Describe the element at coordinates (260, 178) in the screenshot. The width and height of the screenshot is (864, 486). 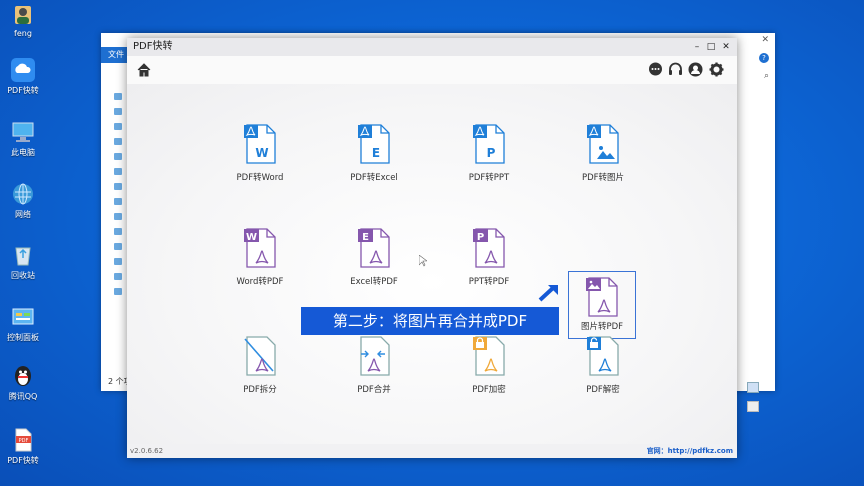
I see `tile-label: PDF转Word` at that location.